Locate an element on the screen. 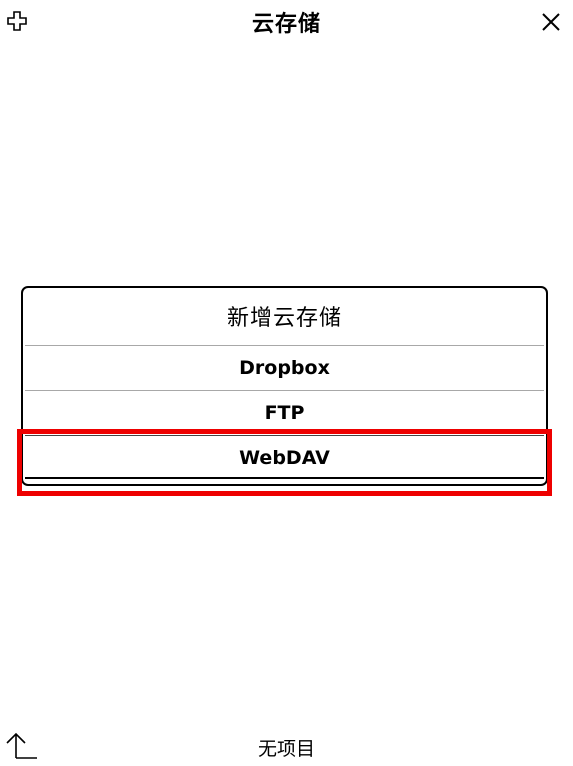  empty-status-text: 无项目 is located at coordinates (286, 749).